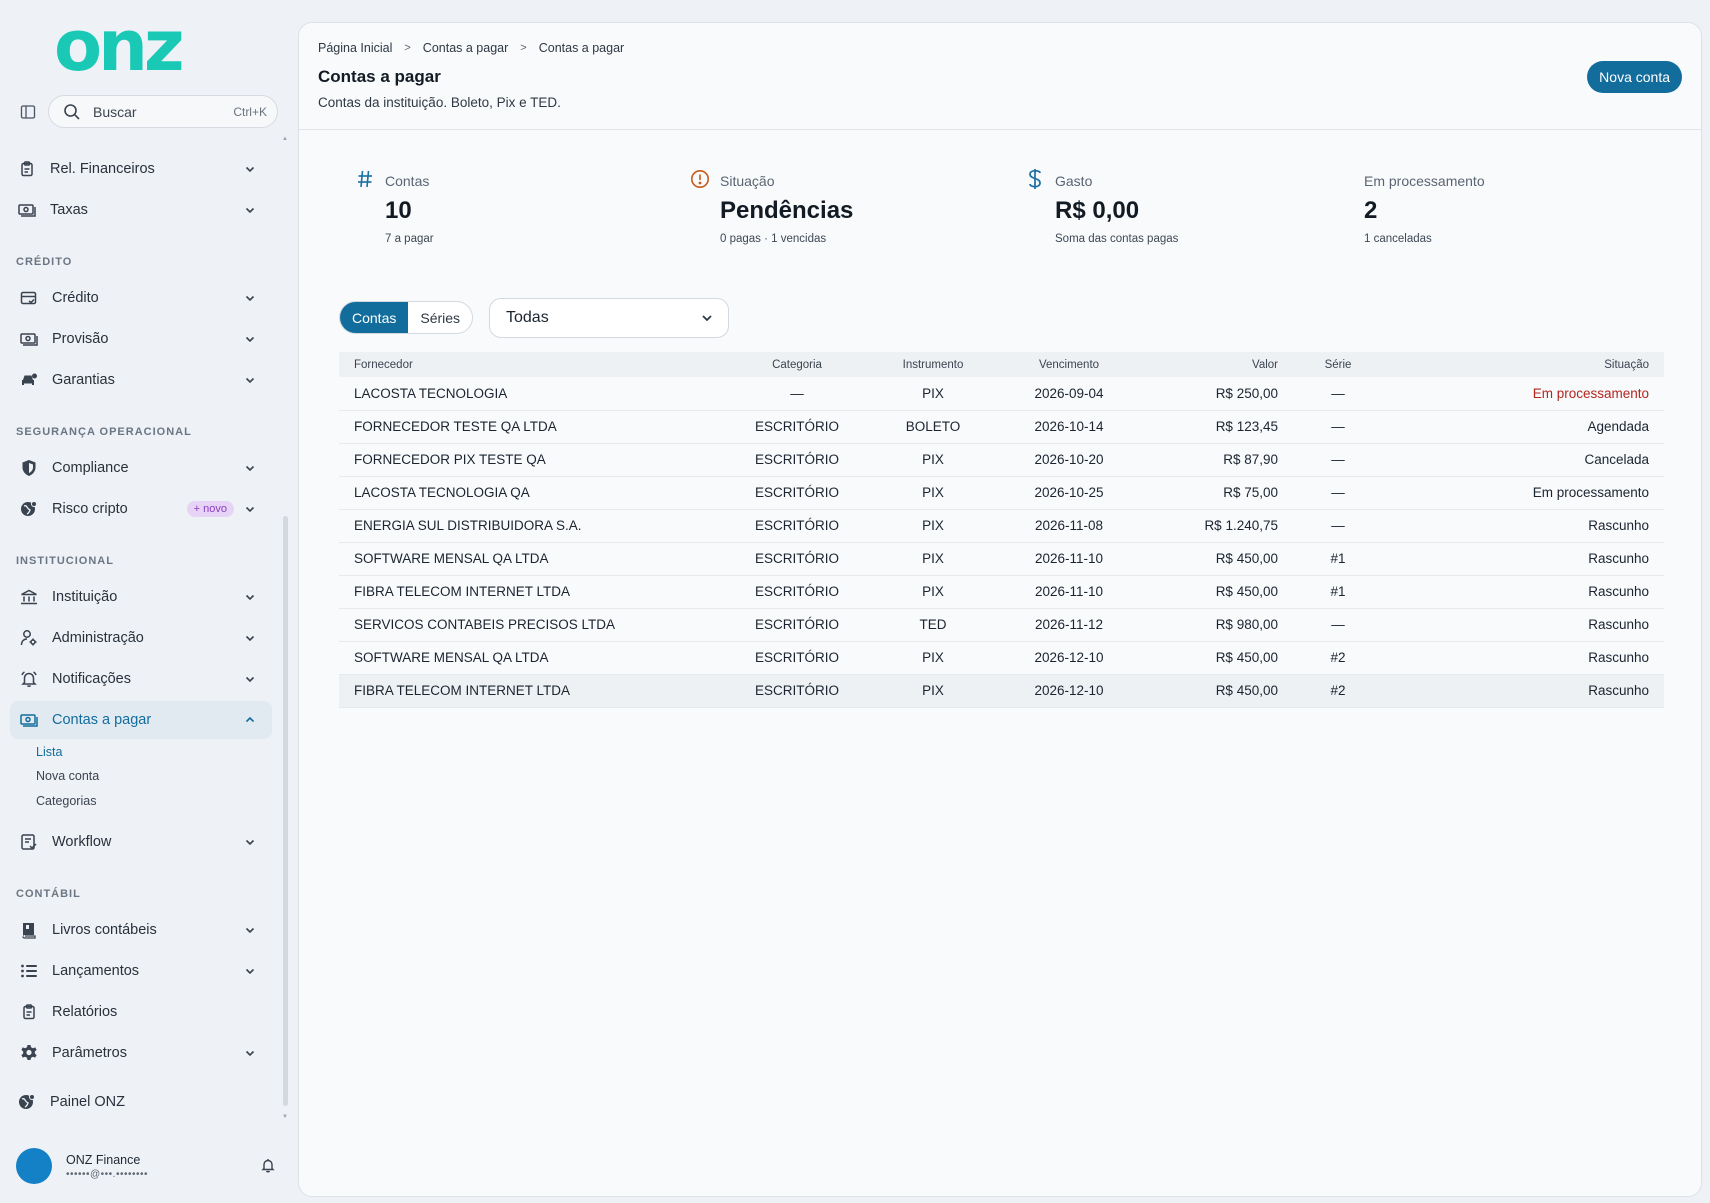  I want to click on nav-contas-a-pagar: Contas a pagar, so click(141, 720).